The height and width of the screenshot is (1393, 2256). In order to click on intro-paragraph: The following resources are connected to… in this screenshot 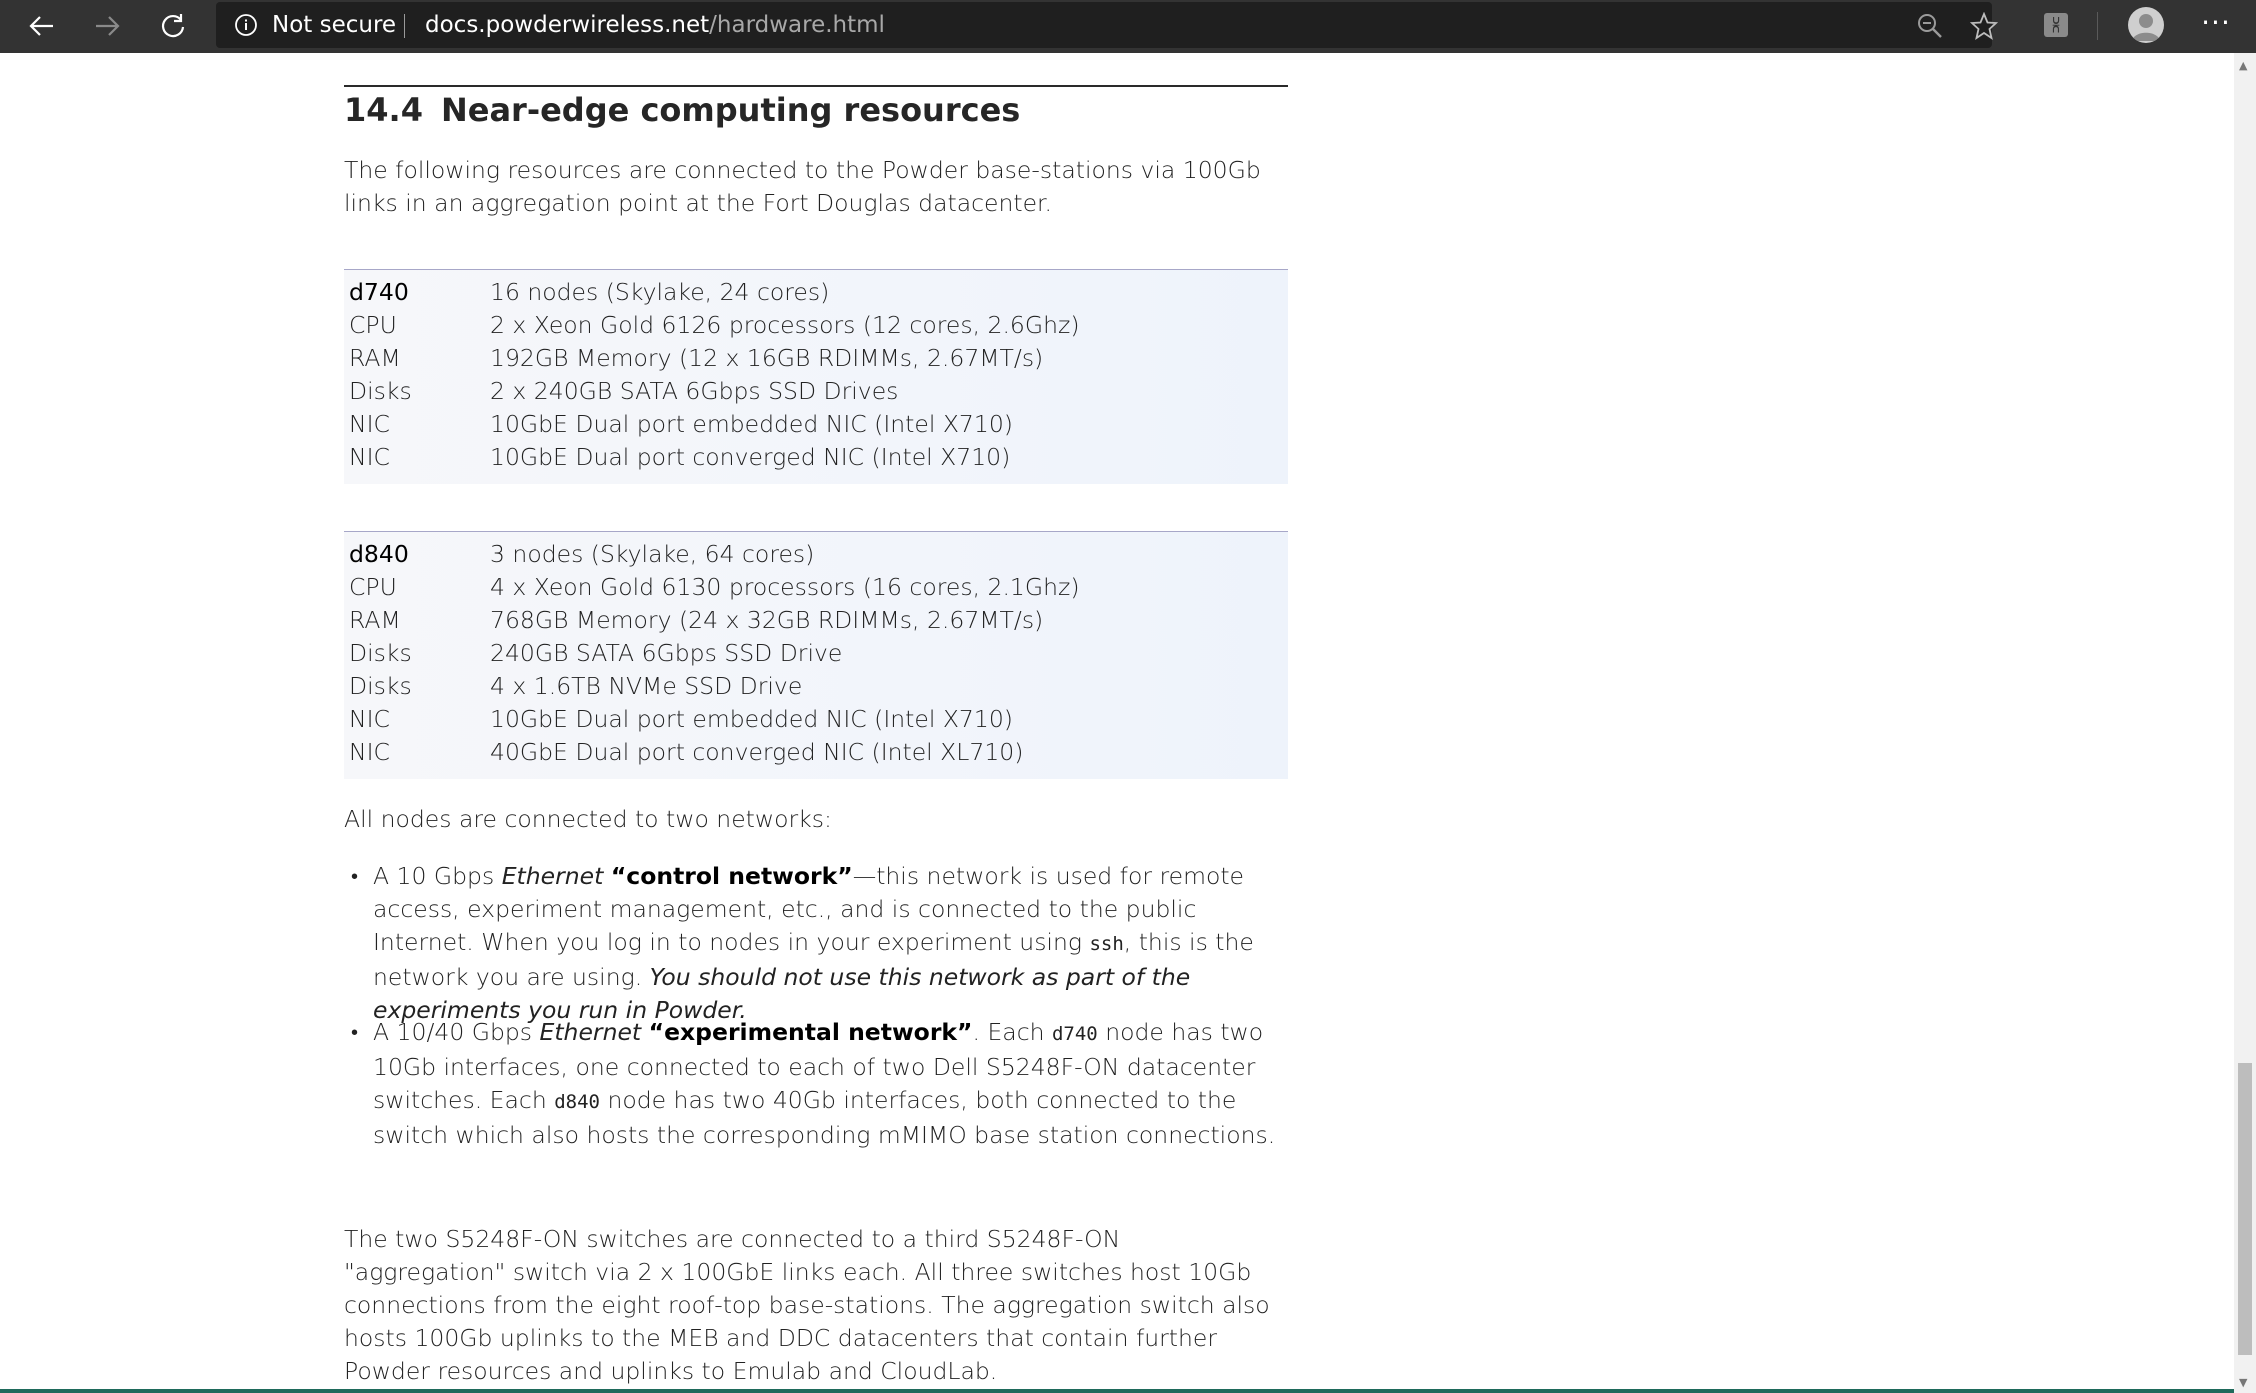, I will do `click(802, 186)`.